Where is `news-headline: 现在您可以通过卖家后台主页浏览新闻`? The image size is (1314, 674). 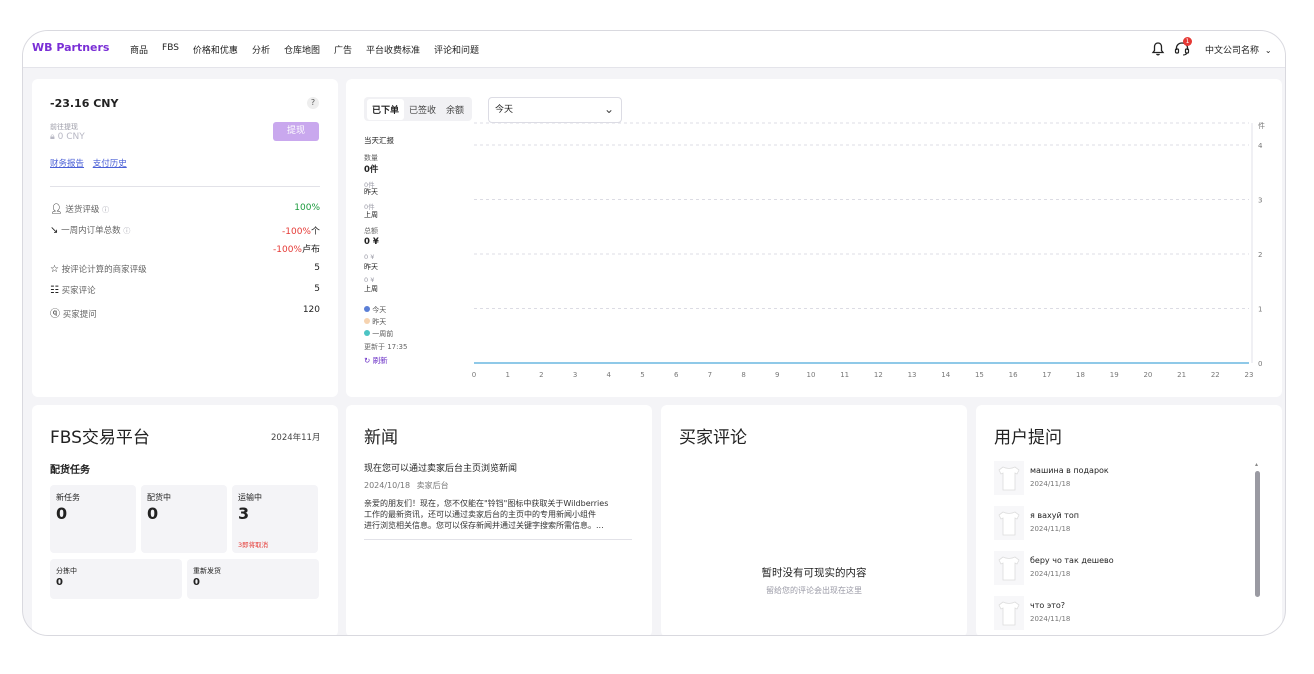 news-headline: 现在您可以通过卖家后台主页浏览新闻 is located at coordinates (440, 467).